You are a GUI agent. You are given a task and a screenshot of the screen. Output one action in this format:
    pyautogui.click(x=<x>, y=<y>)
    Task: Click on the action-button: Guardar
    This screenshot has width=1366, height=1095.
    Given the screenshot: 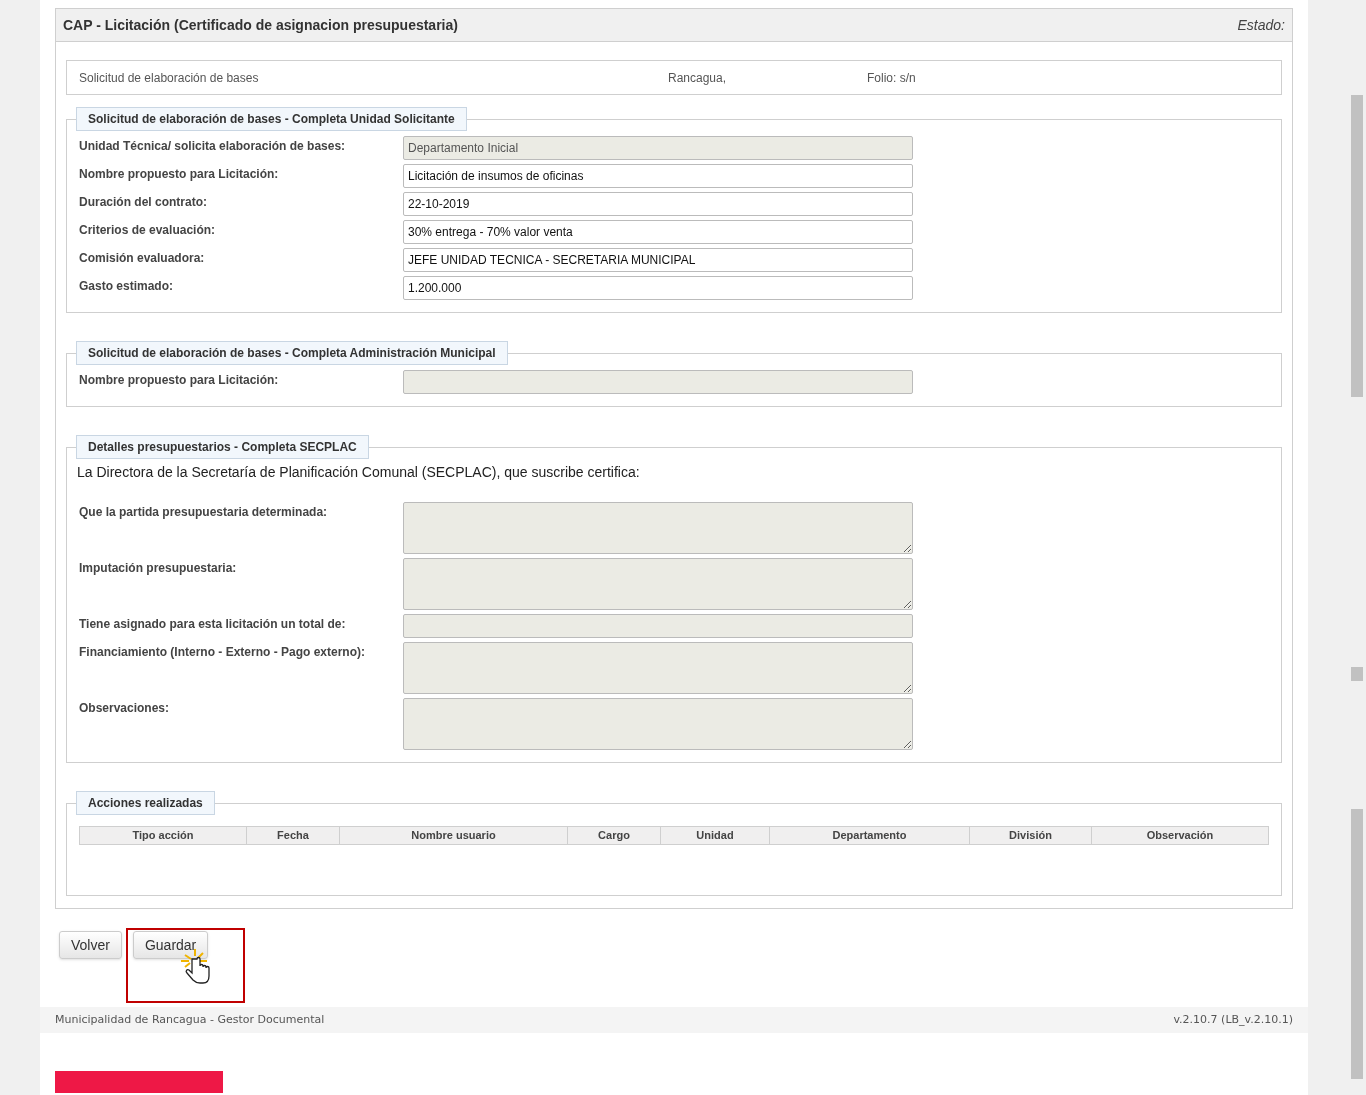 What is the action you would take?
    pyautogui.click(x=170, y=945)
    